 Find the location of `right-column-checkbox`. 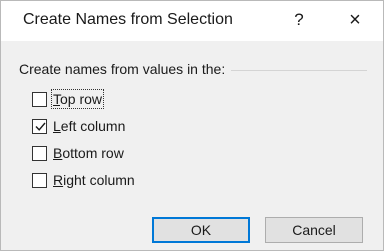

right-column-checkbox is located at coordinates (39, 180).